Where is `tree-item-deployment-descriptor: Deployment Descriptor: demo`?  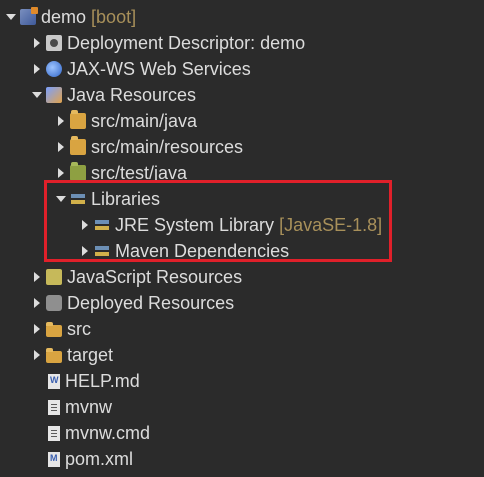 tree-item-deployment-descriptor: Deployment Descriptor: demo is located at coordinates (168, 43).